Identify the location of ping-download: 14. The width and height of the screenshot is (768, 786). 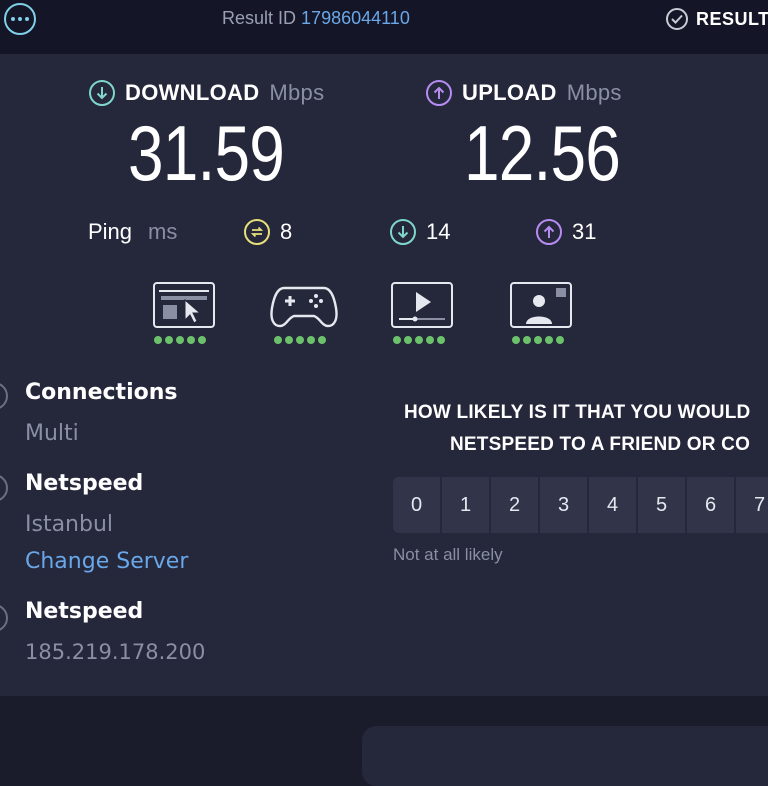
(420, 232).